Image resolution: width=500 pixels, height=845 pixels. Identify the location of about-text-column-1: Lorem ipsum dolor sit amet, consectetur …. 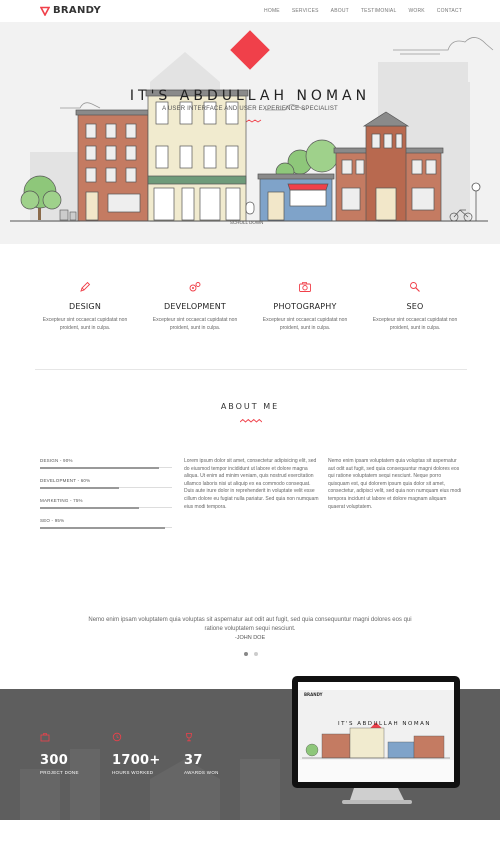
(251, 484).